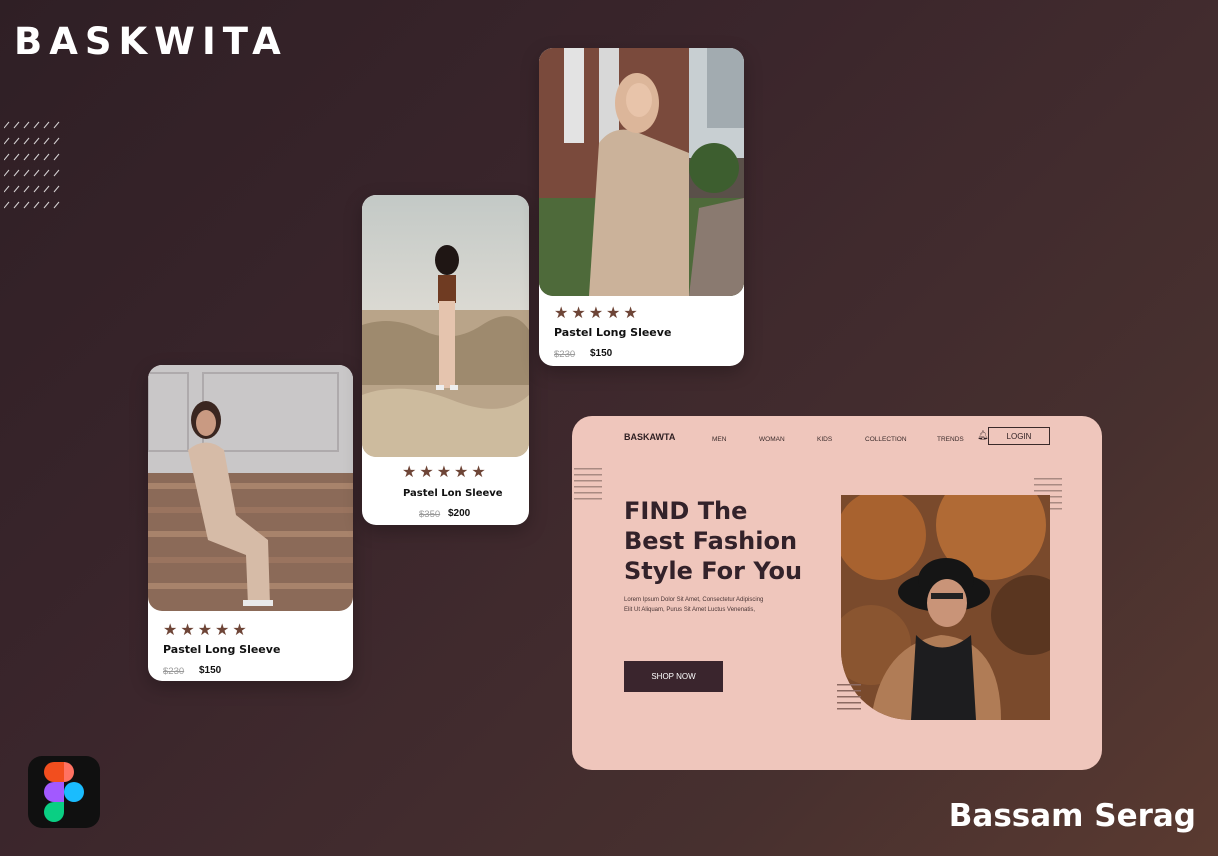  I want to click on nav-collection: COLLECTION, so click(886, 439).